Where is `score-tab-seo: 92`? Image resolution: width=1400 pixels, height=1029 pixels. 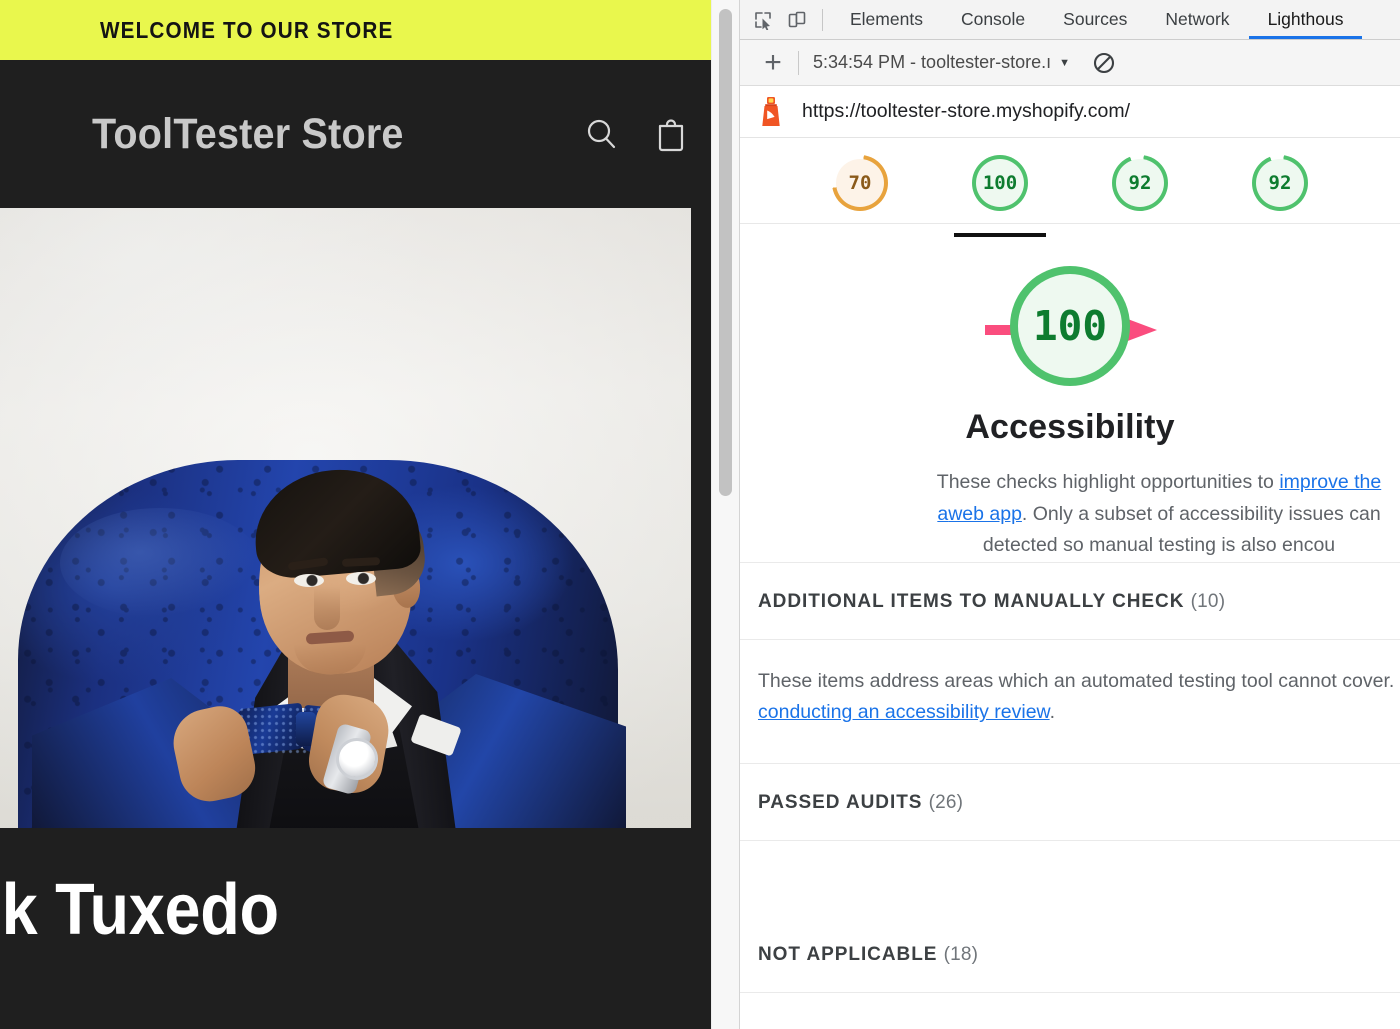 score-tab-seo: 92 is located at coordinates (1280, 182).